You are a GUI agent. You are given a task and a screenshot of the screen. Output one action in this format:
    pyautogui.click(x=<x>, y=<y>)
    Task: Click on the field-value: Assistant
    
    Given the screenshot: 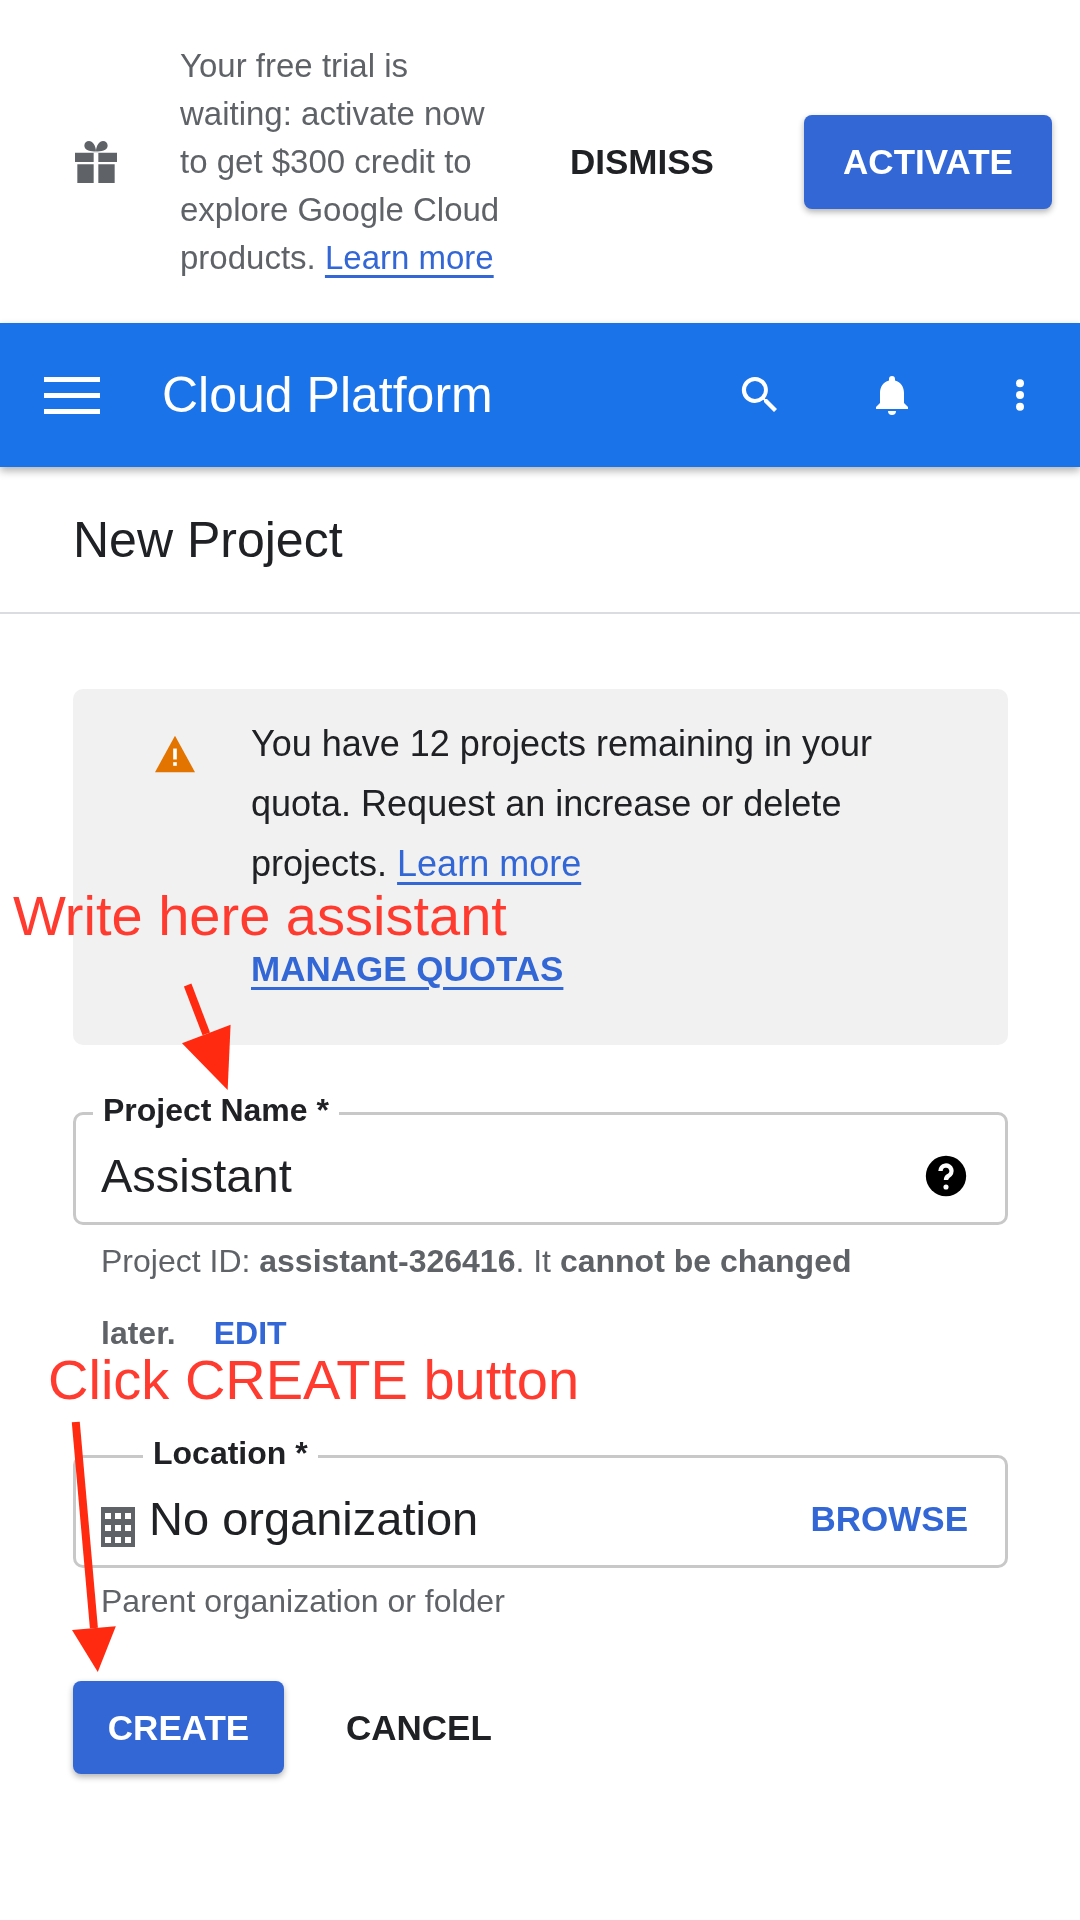 What is the action you would take?
    pyautogui.click(x=197, y=1175)
    